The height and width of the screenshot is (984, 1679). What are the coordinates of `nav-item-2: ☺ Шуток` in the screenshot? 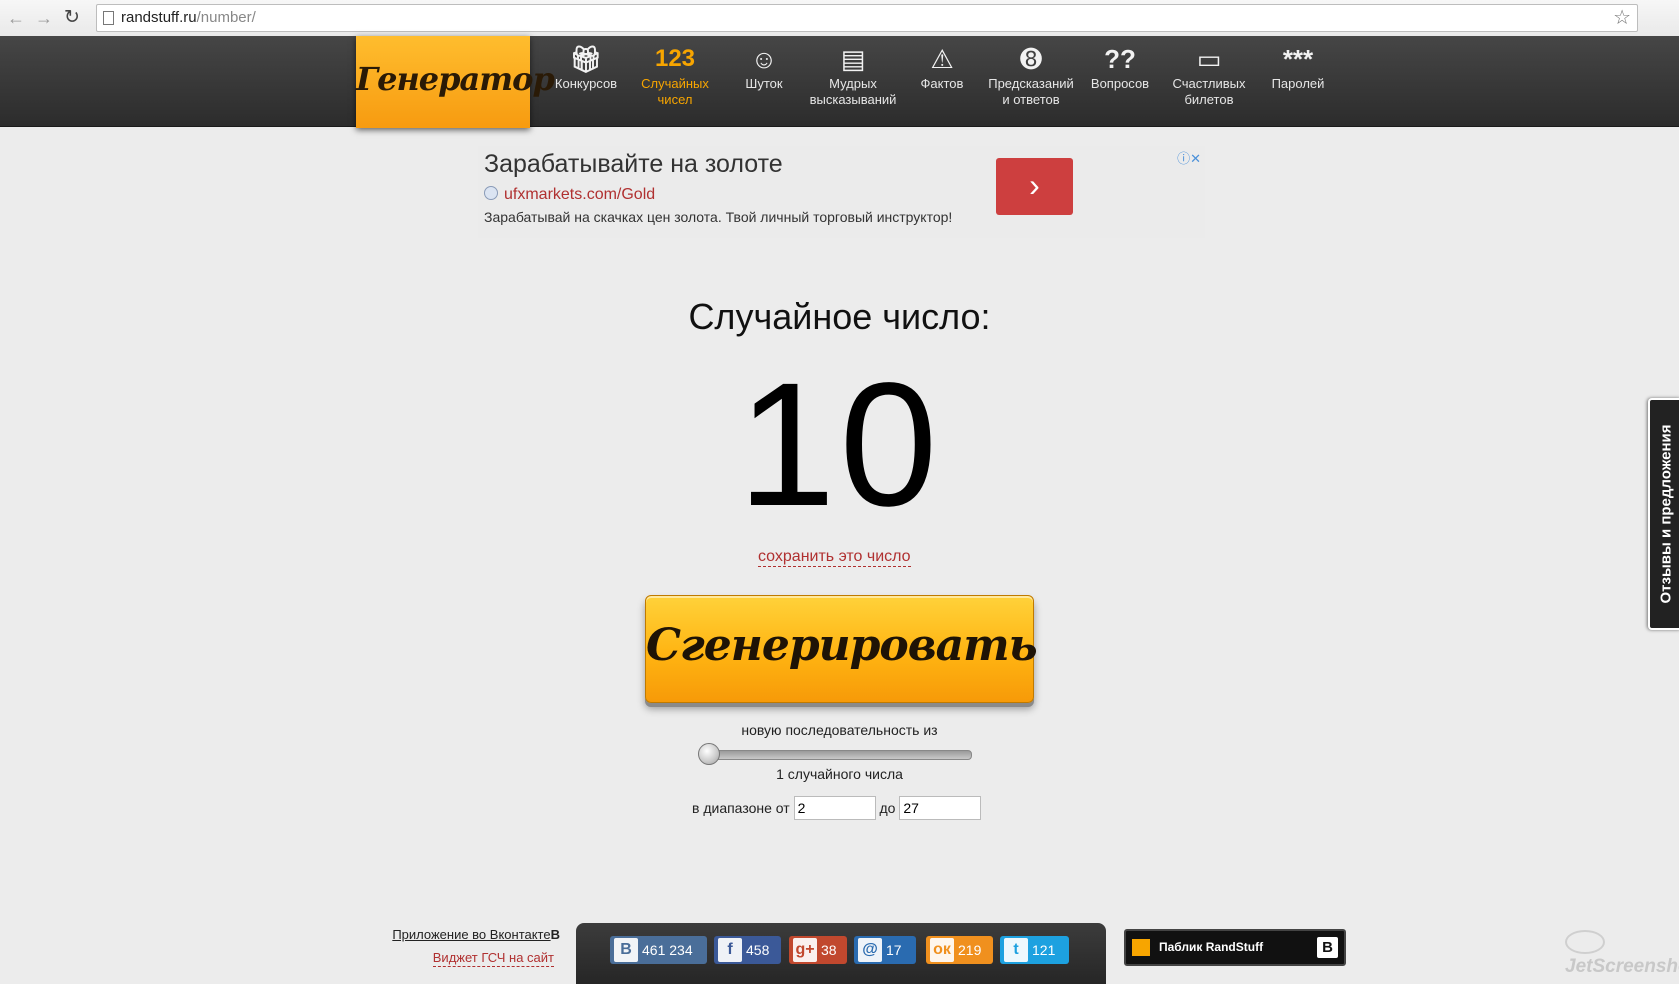 It's located at (764, 67).